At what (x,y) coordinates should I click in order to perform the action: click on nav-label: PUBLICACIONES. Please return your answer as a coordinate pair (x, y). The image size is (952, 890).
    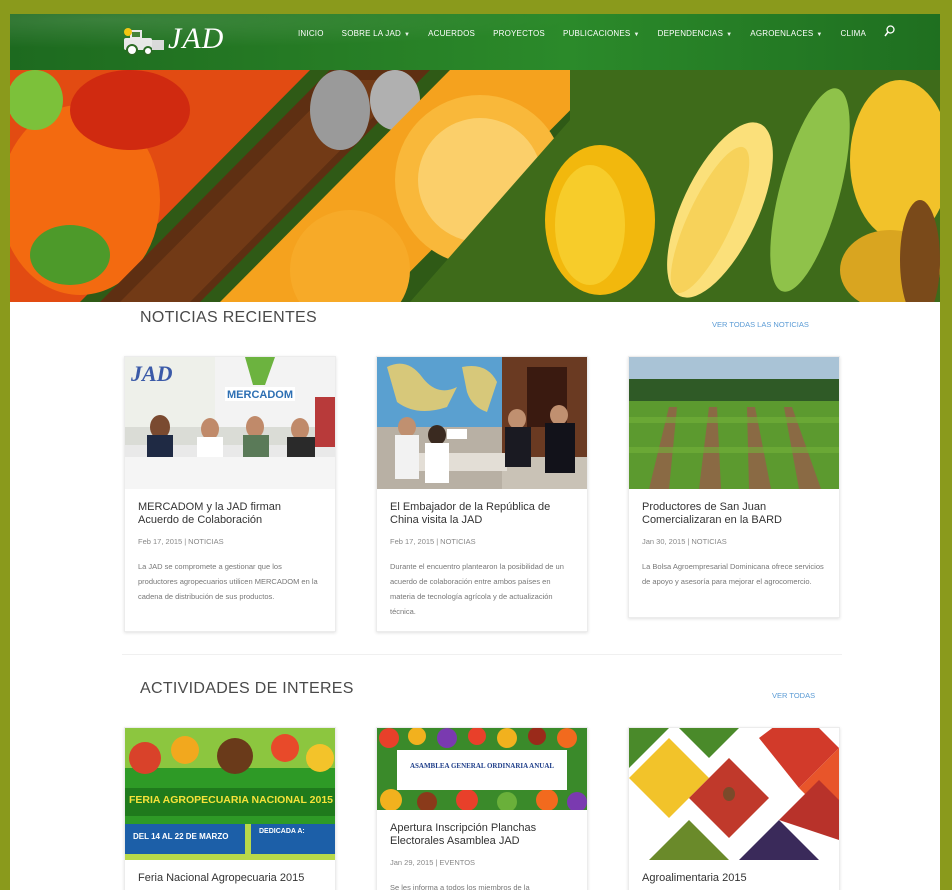
    Looking at the image, I should click on (596, 33).